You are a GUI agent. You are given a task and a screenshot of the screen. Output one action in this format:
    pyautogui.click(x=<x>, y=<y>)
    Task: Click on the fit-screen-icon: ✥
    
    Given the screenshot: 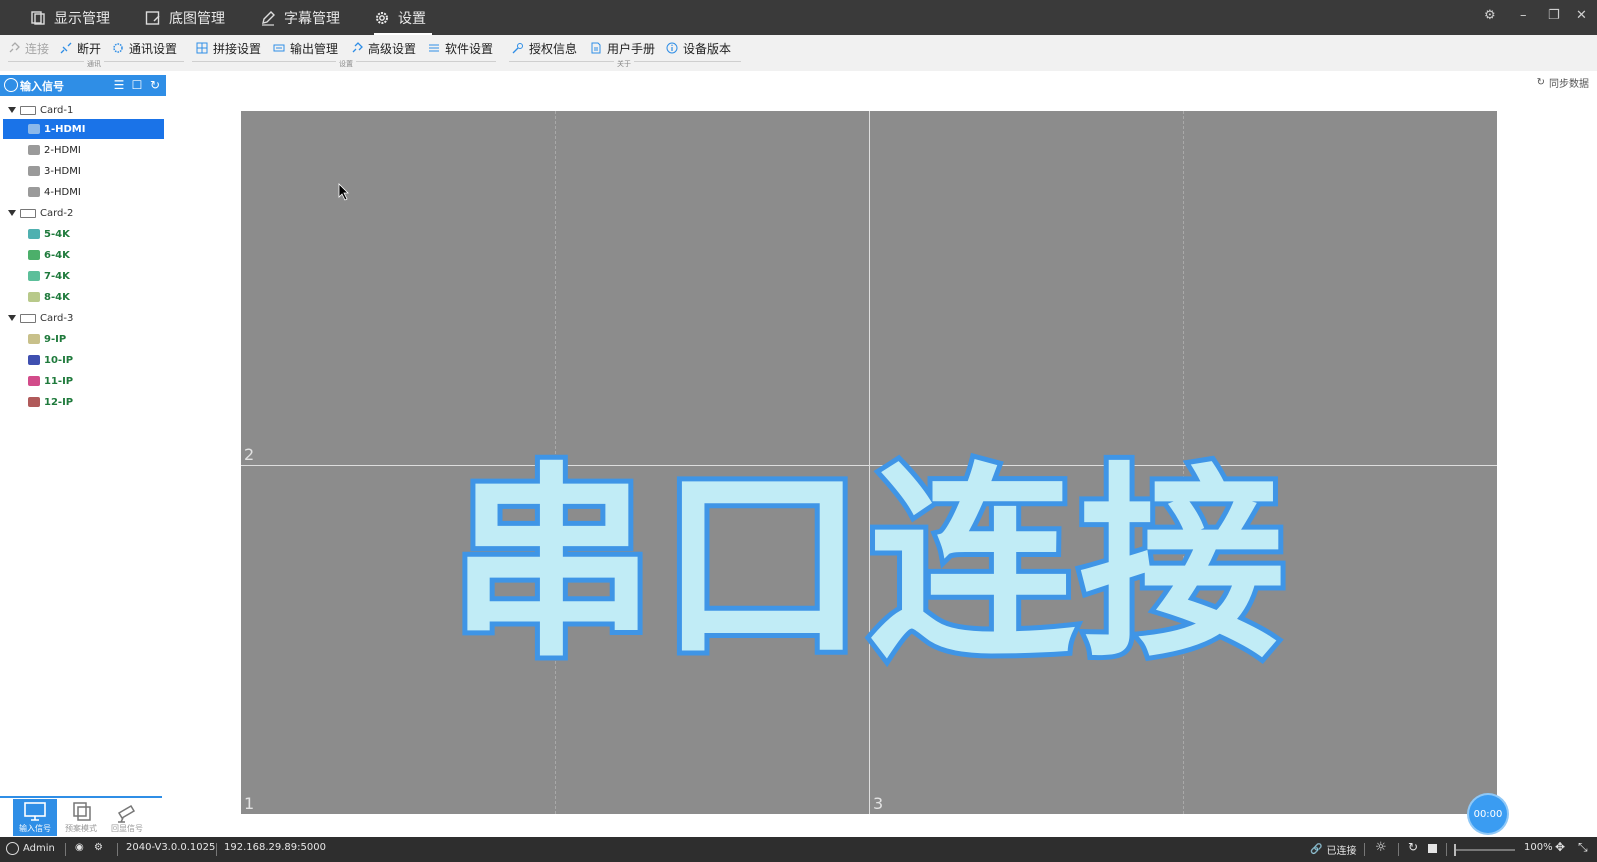 What is the action you would take?
    pyautogui.click(x=1560, y=847)
    